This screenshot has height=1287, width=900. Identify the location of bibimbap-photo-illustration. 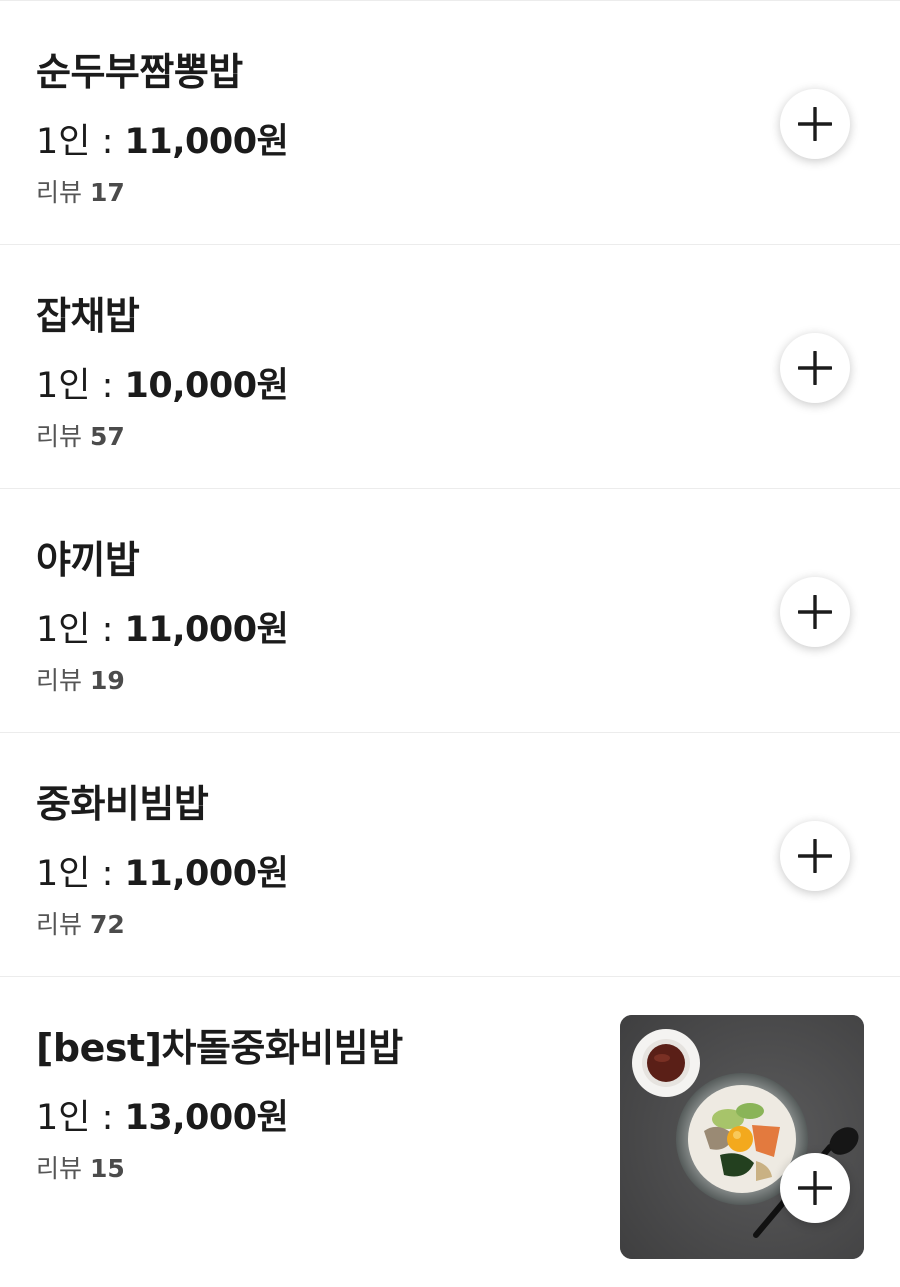
(742, 1137).